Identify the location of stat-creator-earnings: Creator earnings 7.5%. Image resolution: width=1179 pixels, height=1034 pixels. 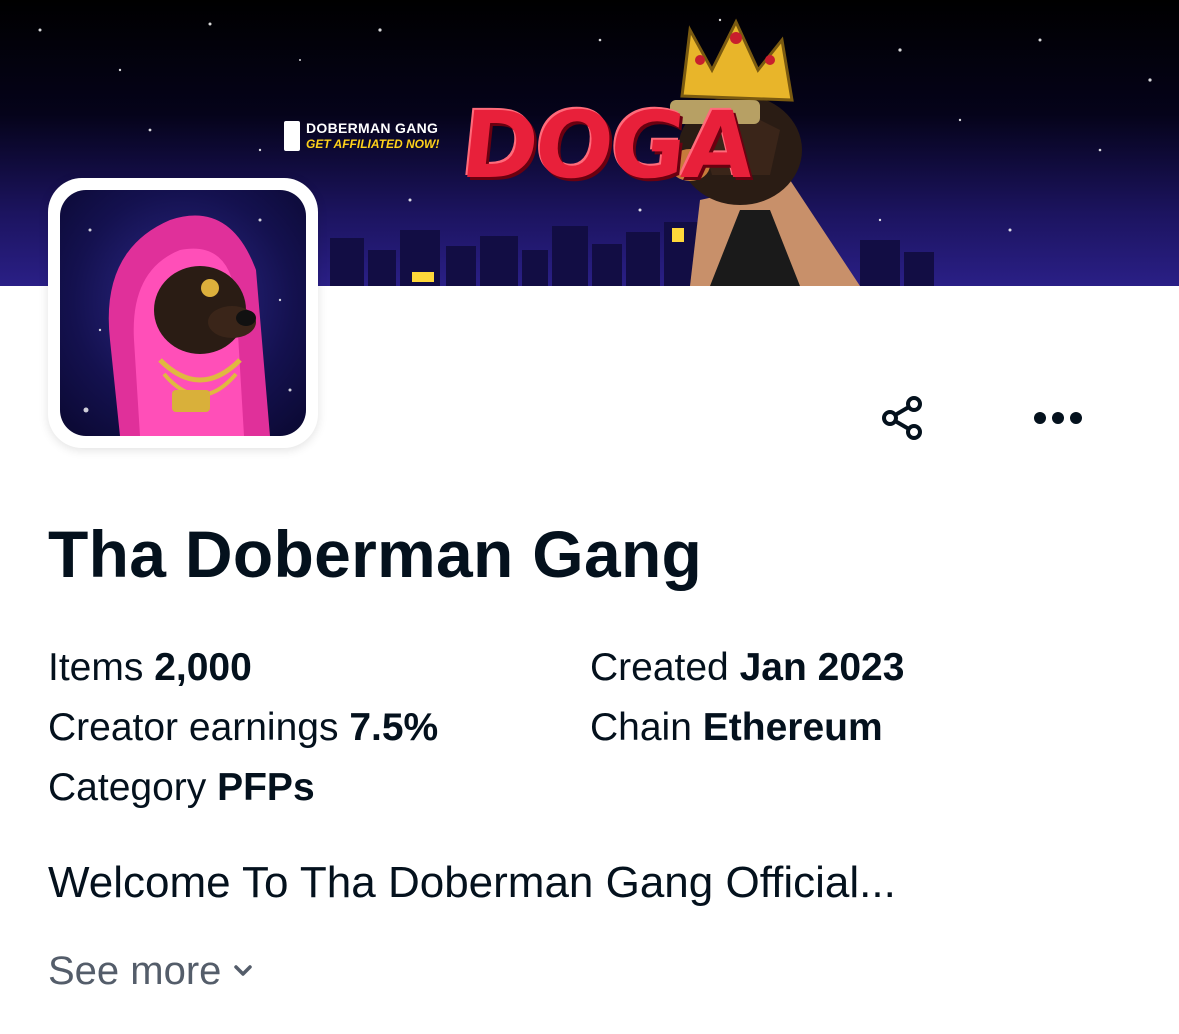
(243, 728).